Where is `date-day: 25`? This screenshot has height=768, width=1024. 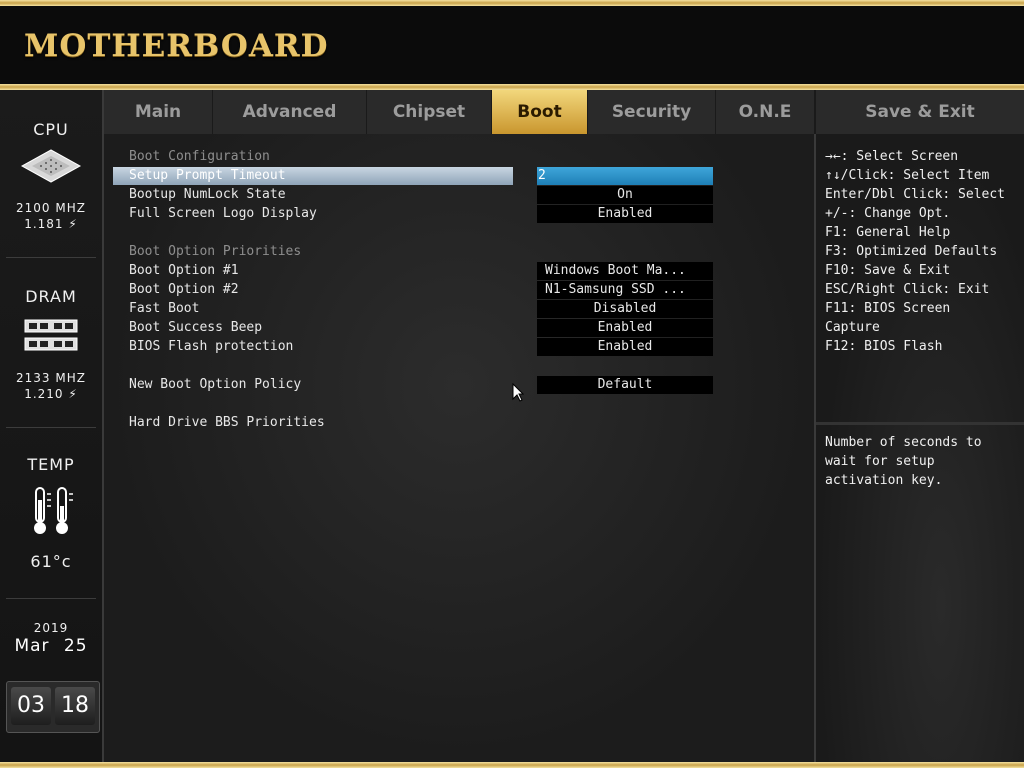 date-day: 25 is located at coordinates (75, 646).